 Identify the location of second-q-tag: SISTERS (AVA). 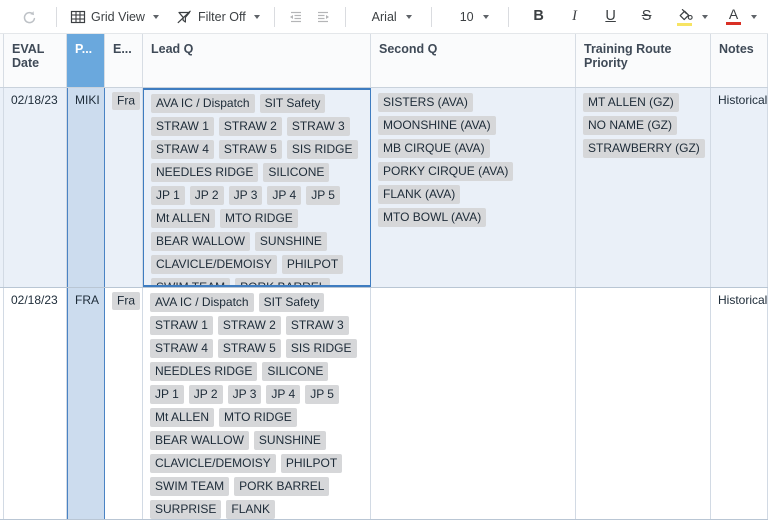
(425, 102).